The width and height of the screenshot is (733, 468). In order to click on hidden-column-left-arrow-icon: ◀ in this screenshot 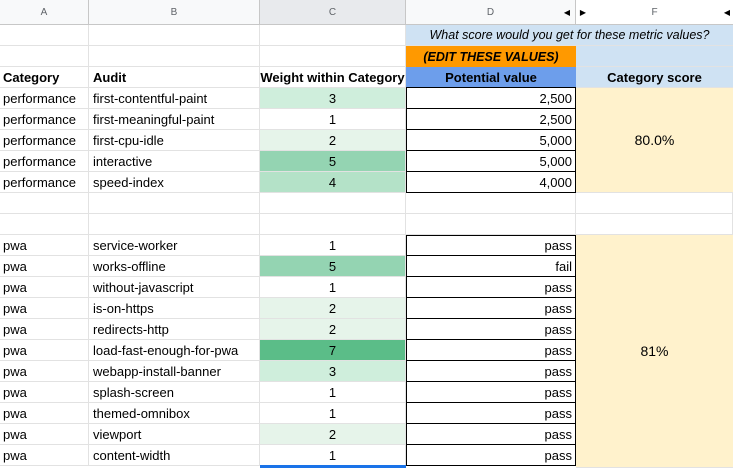, I will do `click(567, 12)`.